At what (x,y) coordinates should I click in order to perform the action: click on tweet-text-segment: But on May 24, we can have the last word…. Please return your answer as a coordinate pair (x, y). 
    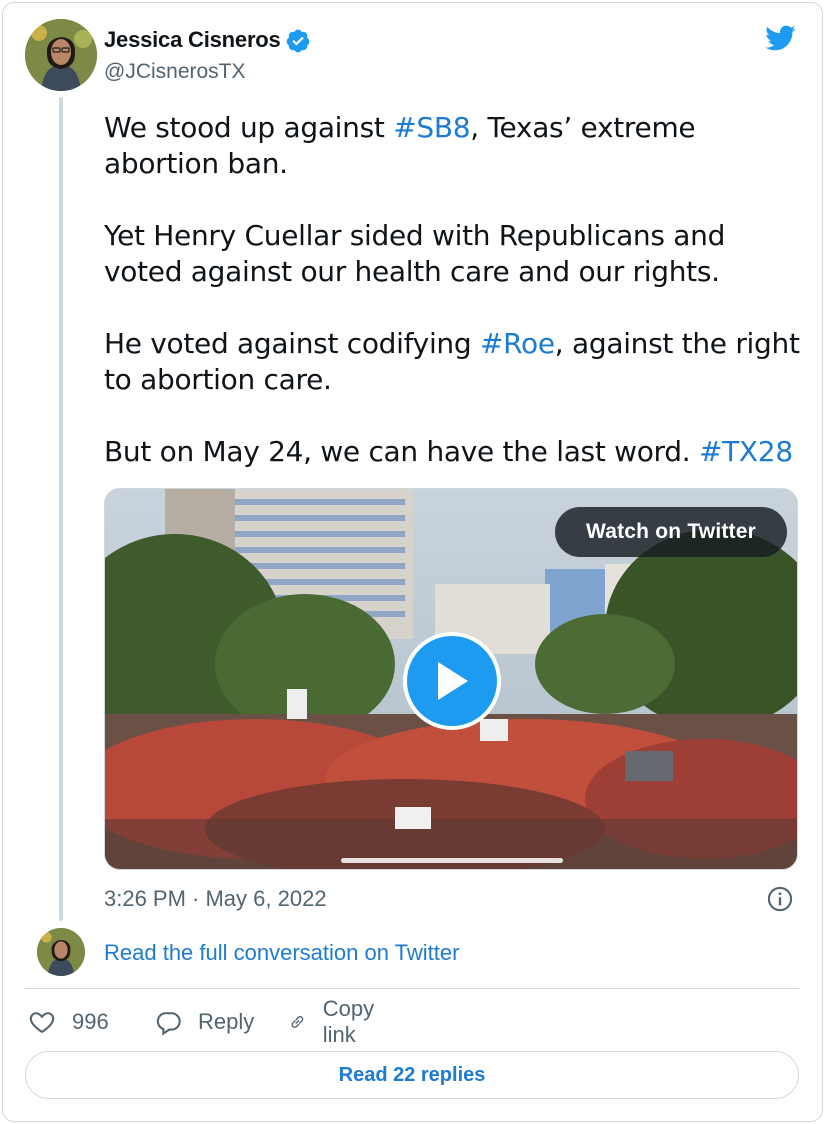
    Looking at the image, I should click on (401, 451).